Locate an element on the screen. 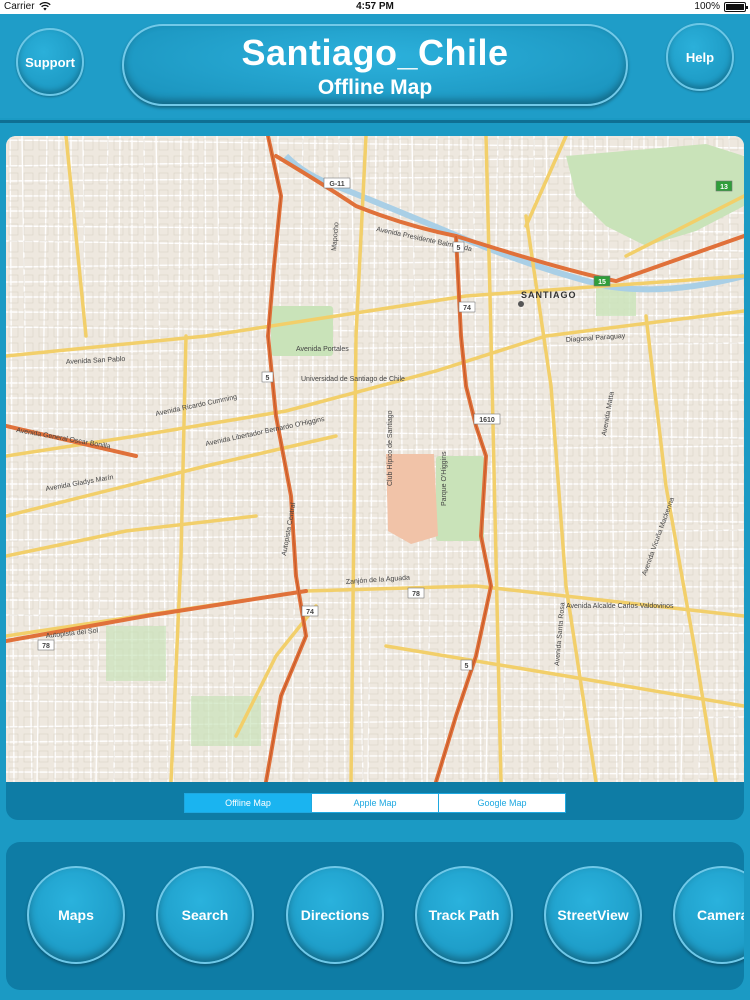 This screenshot has height=1000, width=750. status-time: 4:57 PM is located at coordinates (375, 6).